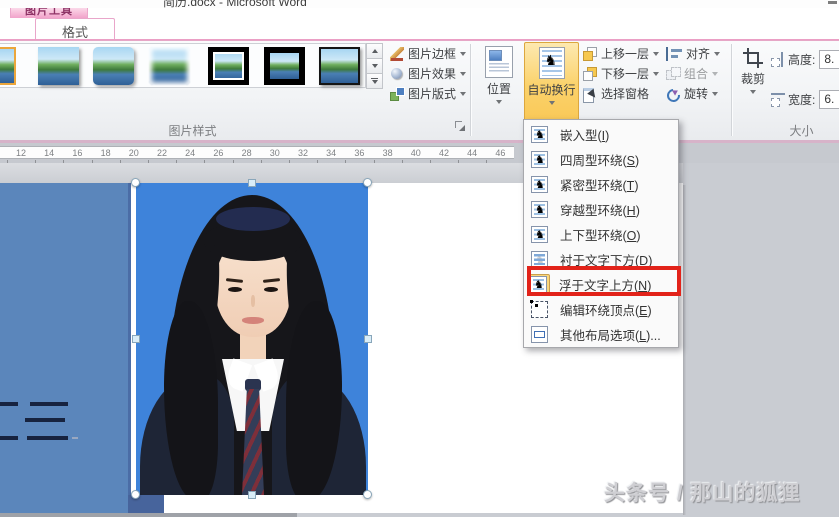  What do you see at coordinates (693, 53) in the screenshot?
I see `align-button: 对齐` at bounding box center [693, 53].